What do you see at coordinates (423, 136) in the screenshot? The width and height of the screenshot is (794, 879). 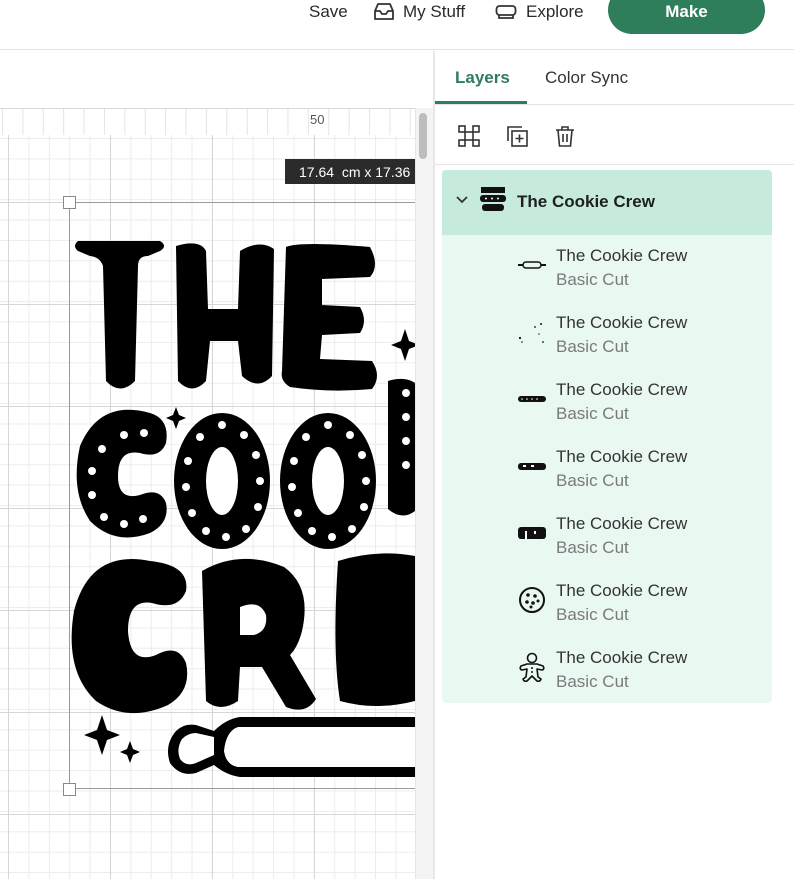 I see `canvas-scroll-thumb` at bounding box center [423, 136].